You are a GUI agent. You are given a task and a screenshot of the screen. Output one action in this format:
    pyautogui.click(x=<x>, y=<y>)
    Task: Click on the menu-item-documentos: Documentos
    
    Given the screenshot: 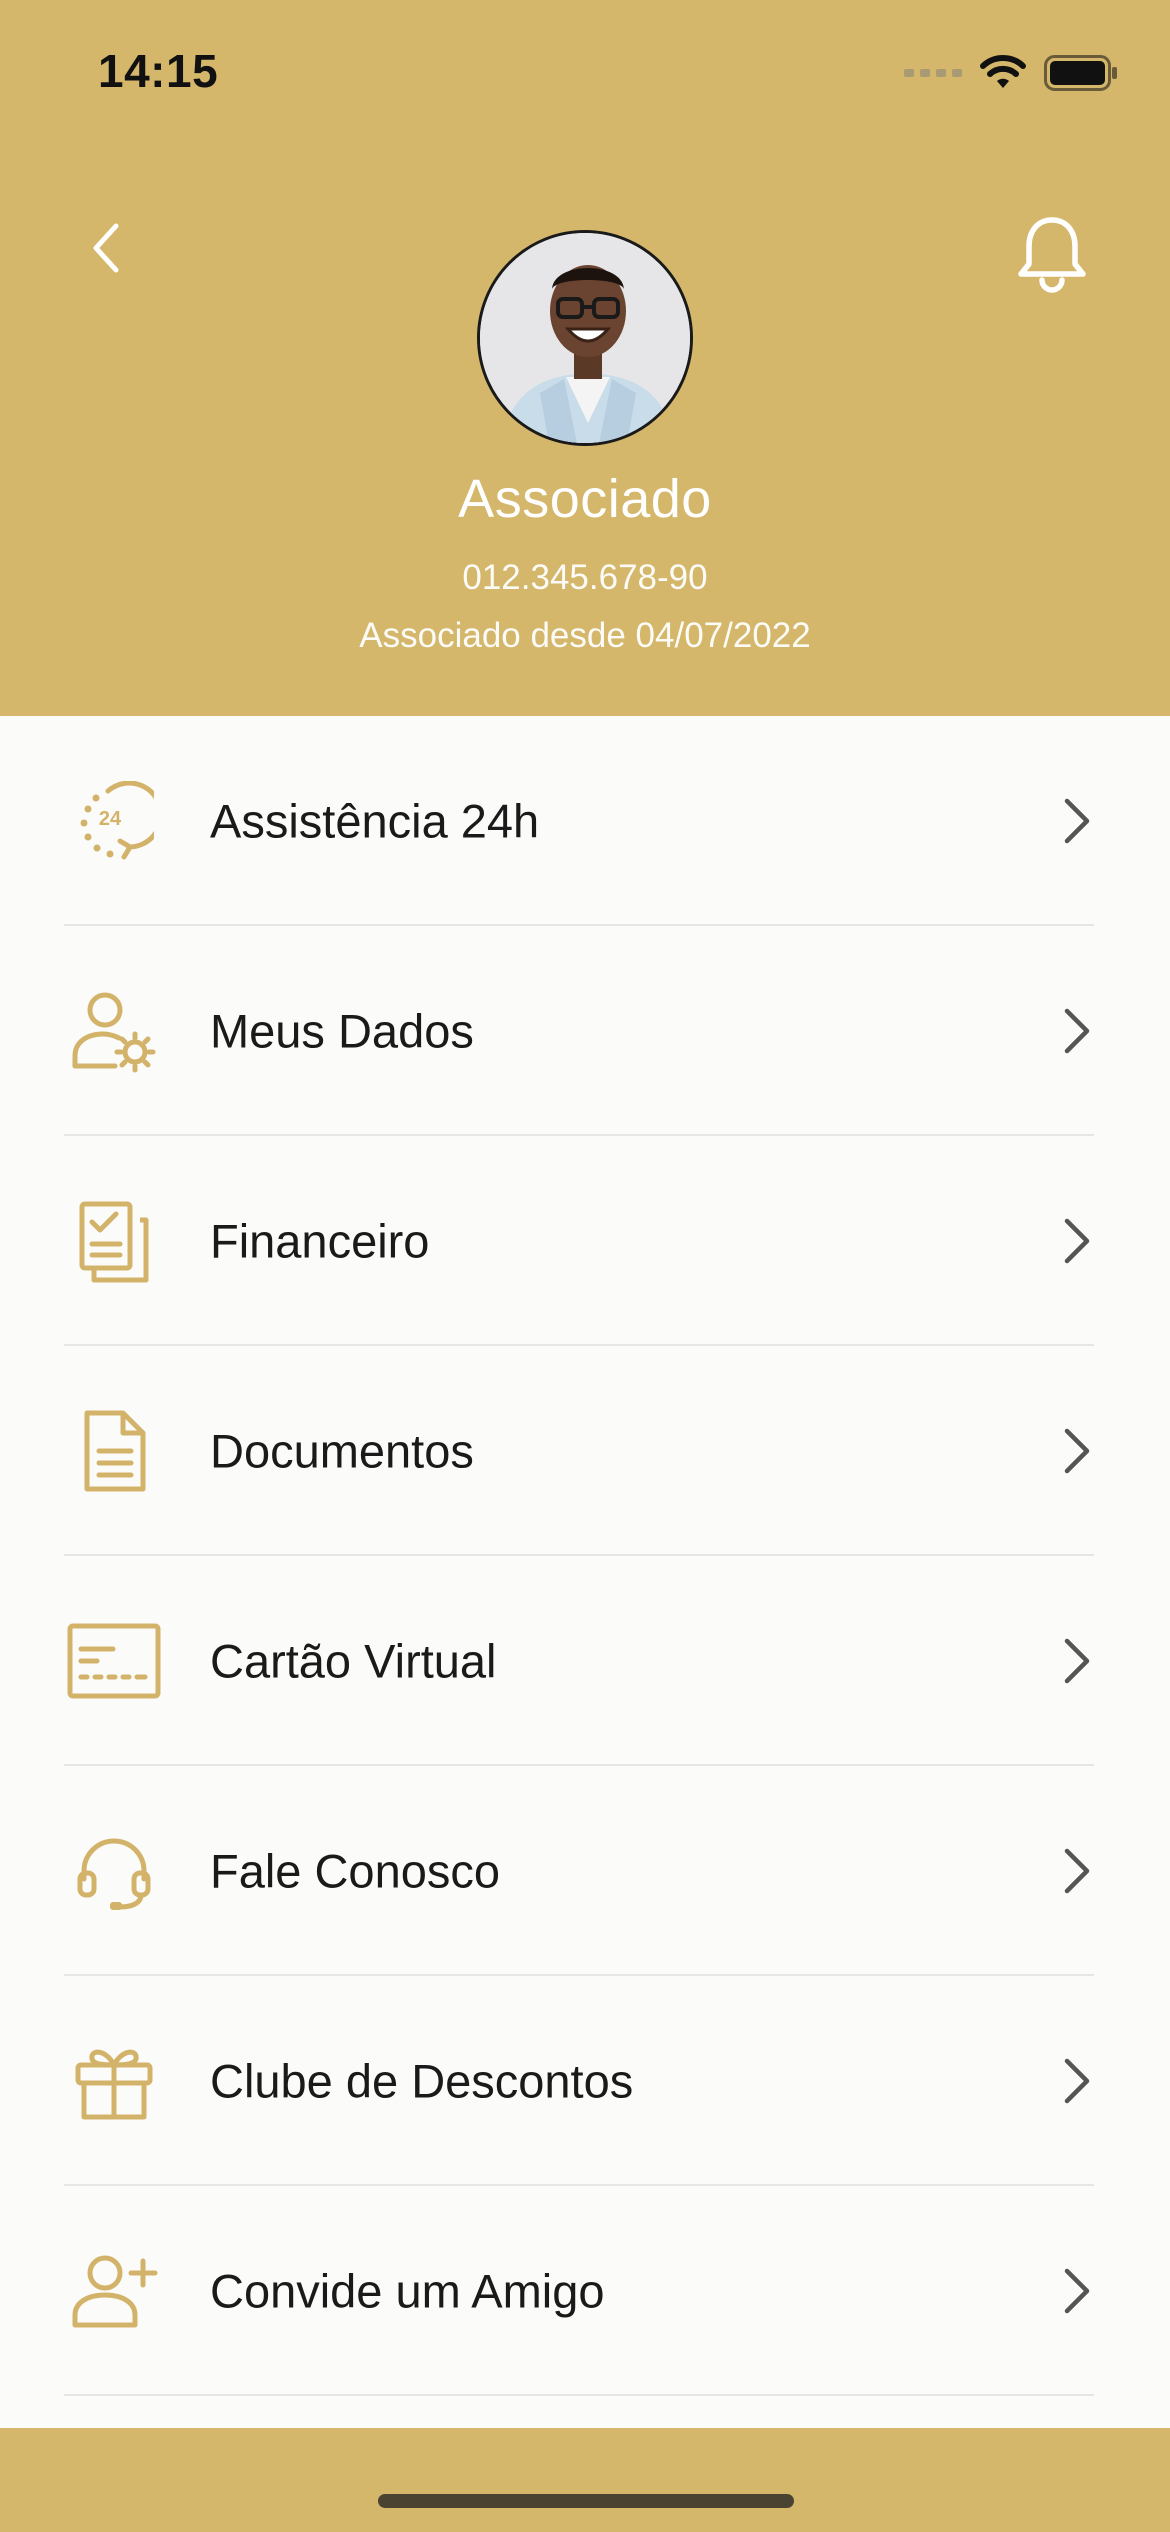 What is the action you would take?
    pyautogui.click(x=585, y=1451)
    